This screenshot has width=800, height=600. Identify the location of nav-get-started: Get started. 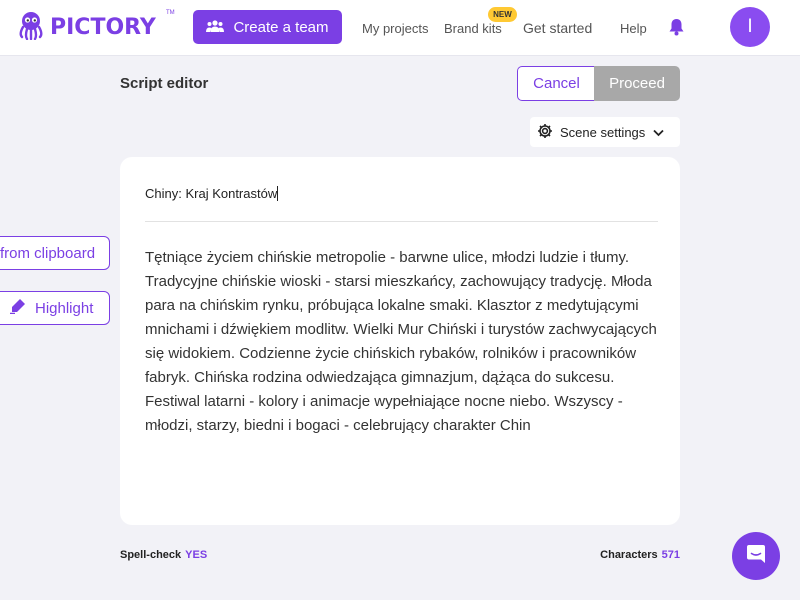
(557, 28).